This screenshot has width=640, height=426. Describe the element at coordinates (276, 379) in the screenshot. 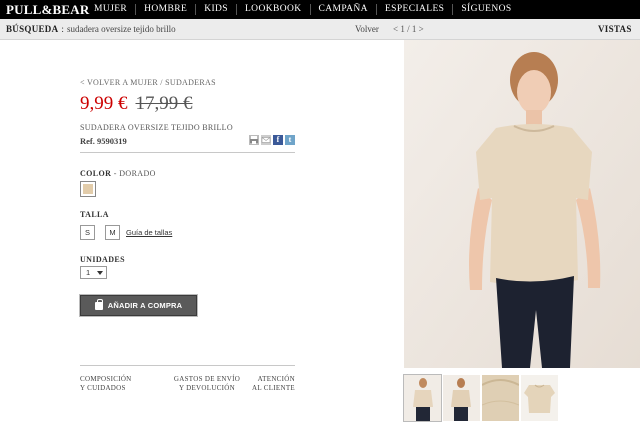

I see `support-line-1: ATENCIÓN` at that location.